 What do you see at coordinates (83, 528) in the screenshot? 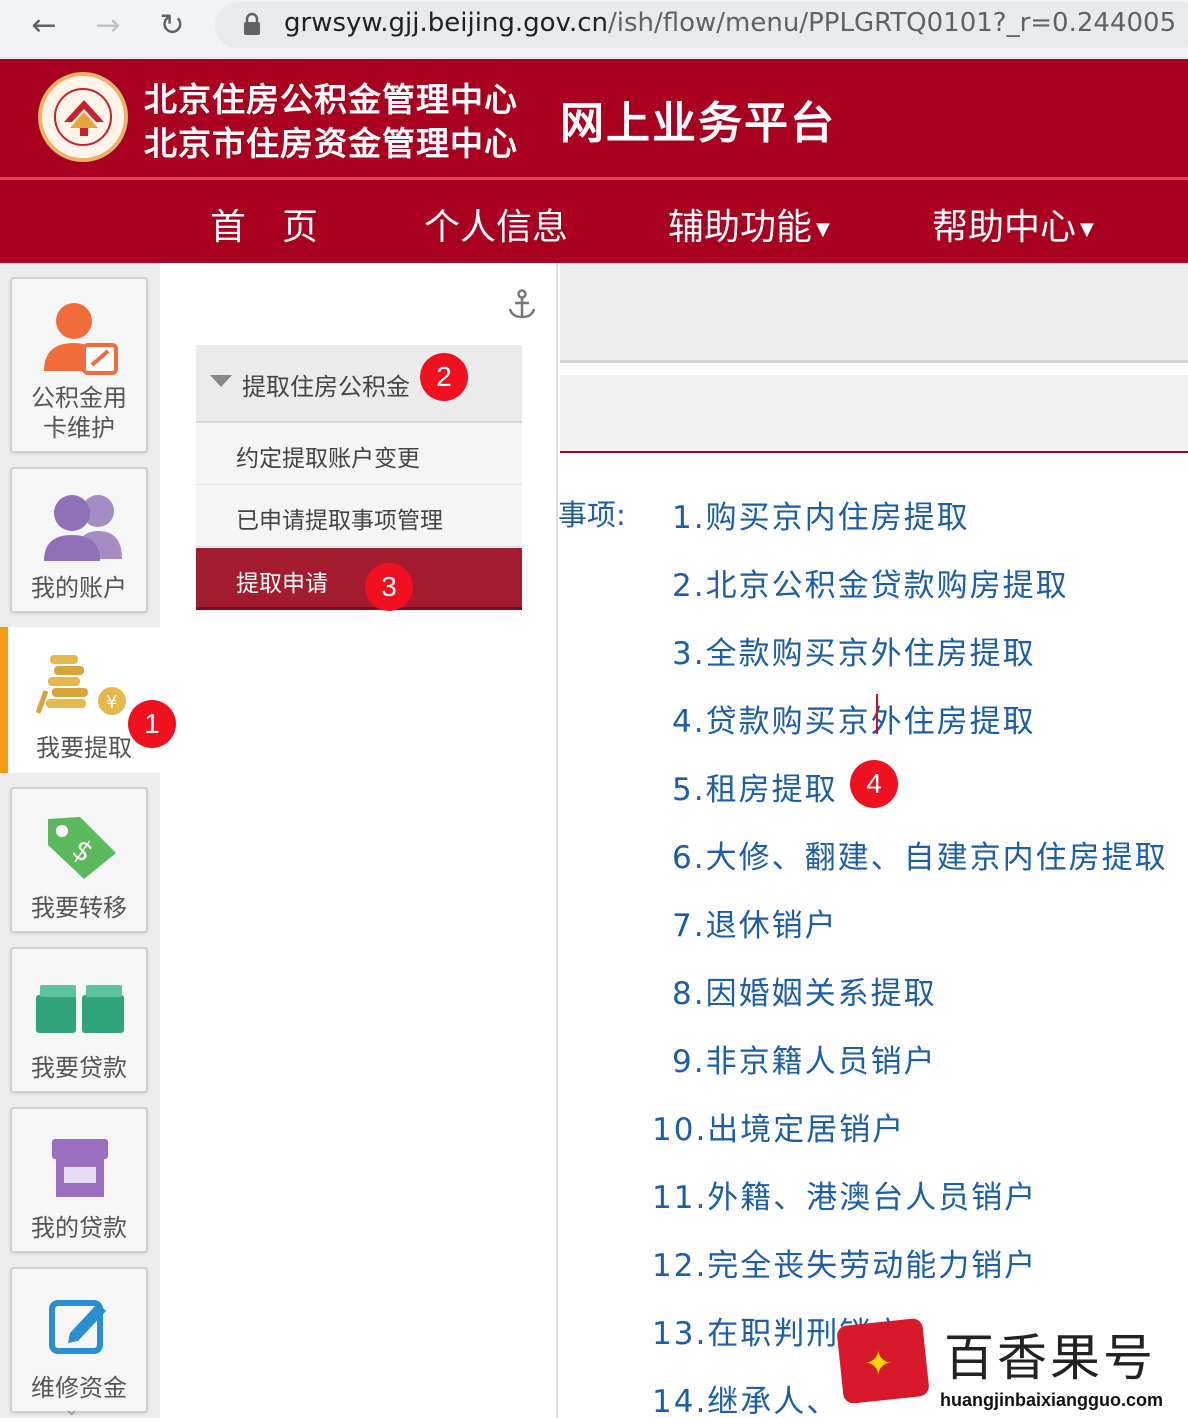
I see `users-icon` at bounding box center [83, 528].